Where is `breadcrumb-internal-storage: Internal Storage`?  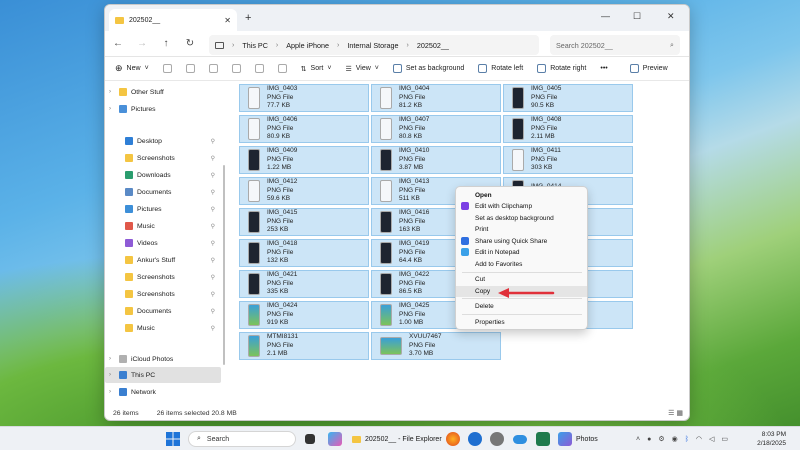 breadcrumb-internal-storage: Internal Storage is located at coordinates (372, 45).